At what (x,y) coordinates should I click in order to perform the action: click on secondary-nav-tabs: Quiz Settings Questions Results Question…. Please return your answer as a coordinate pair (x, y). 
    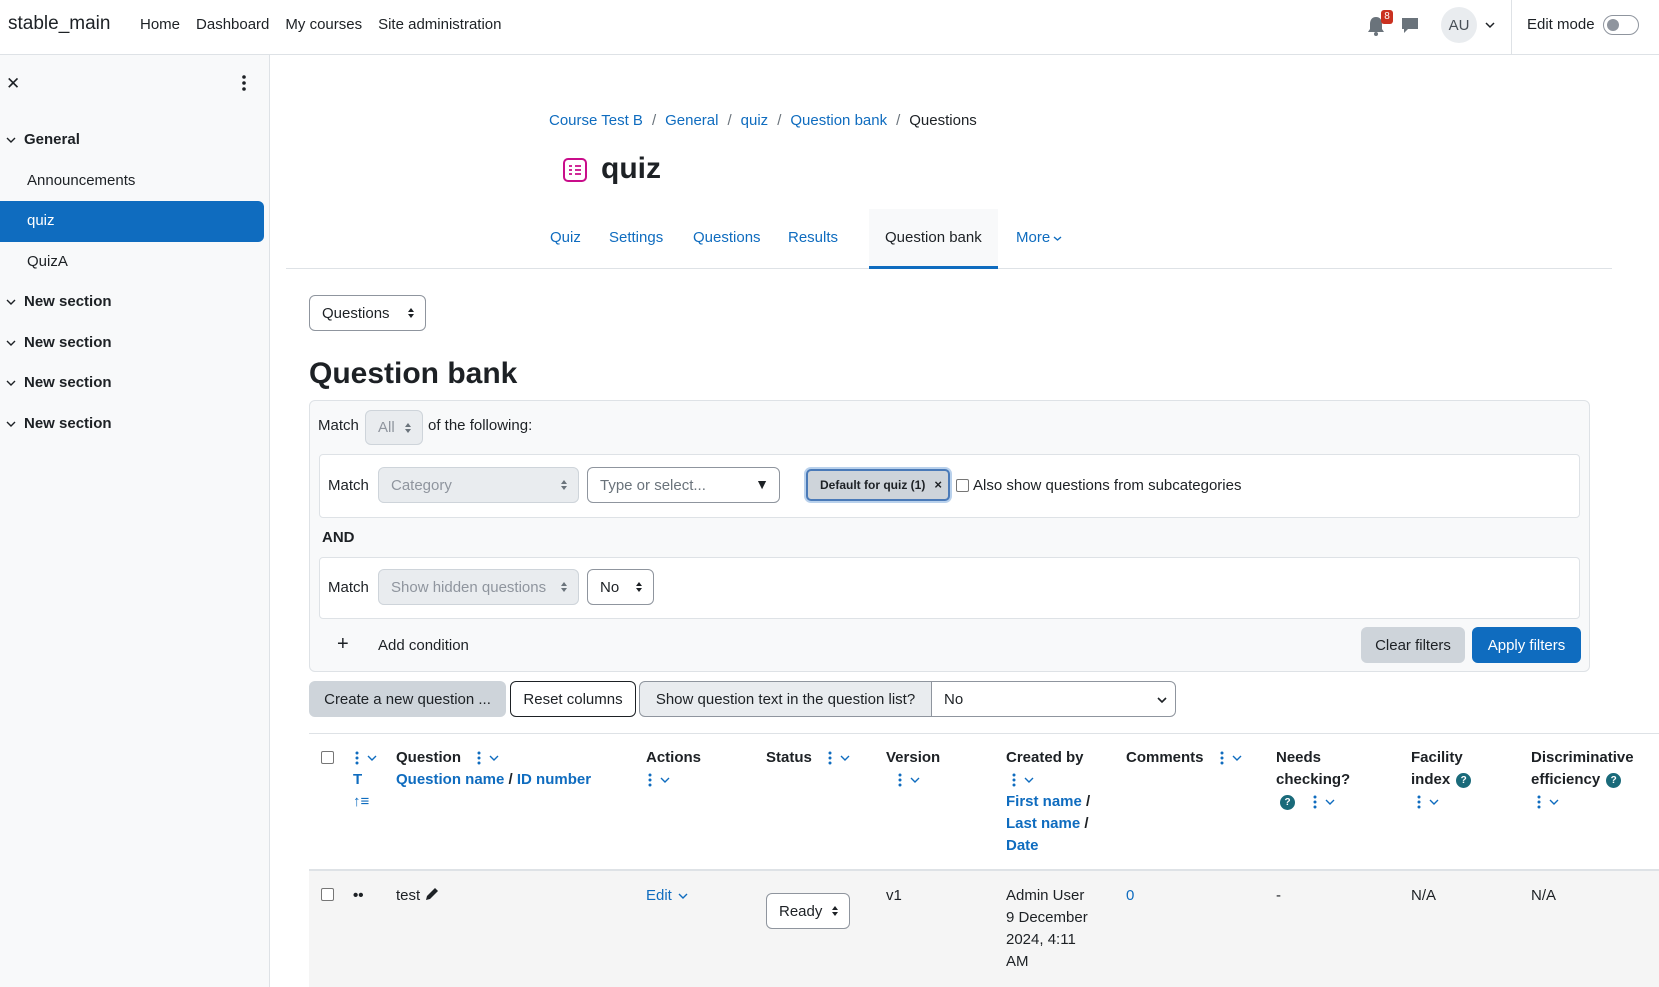
    Looking at the image, I should click on (949, 239).